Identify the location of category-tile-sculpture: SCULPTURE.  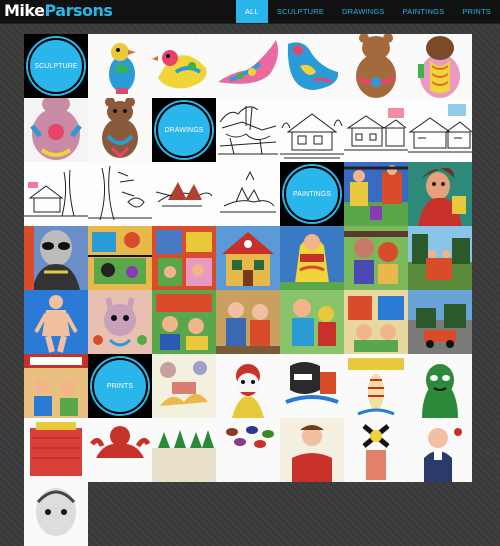
(56, 66).